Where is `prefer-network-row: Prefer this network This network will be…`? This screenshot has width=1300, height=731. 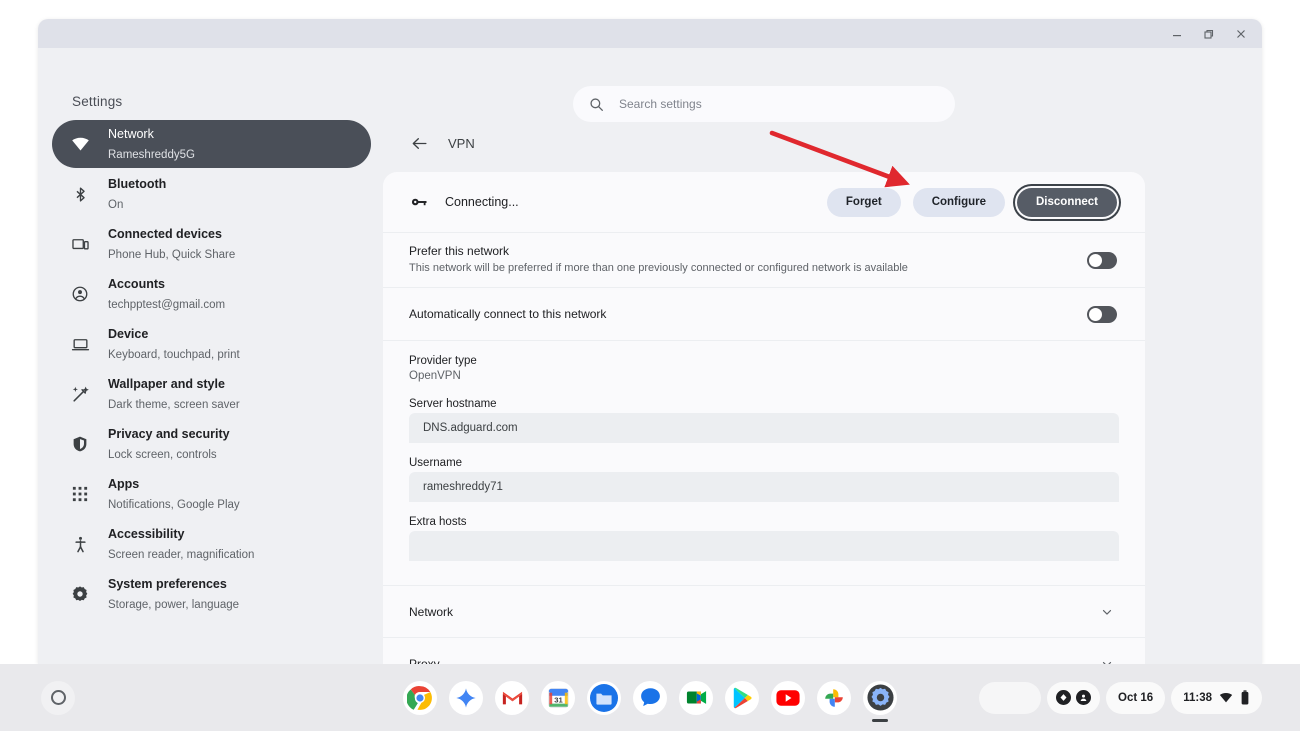
prefer-network-row: Prefer this network This network will be… is located at coordinates (764, 260).